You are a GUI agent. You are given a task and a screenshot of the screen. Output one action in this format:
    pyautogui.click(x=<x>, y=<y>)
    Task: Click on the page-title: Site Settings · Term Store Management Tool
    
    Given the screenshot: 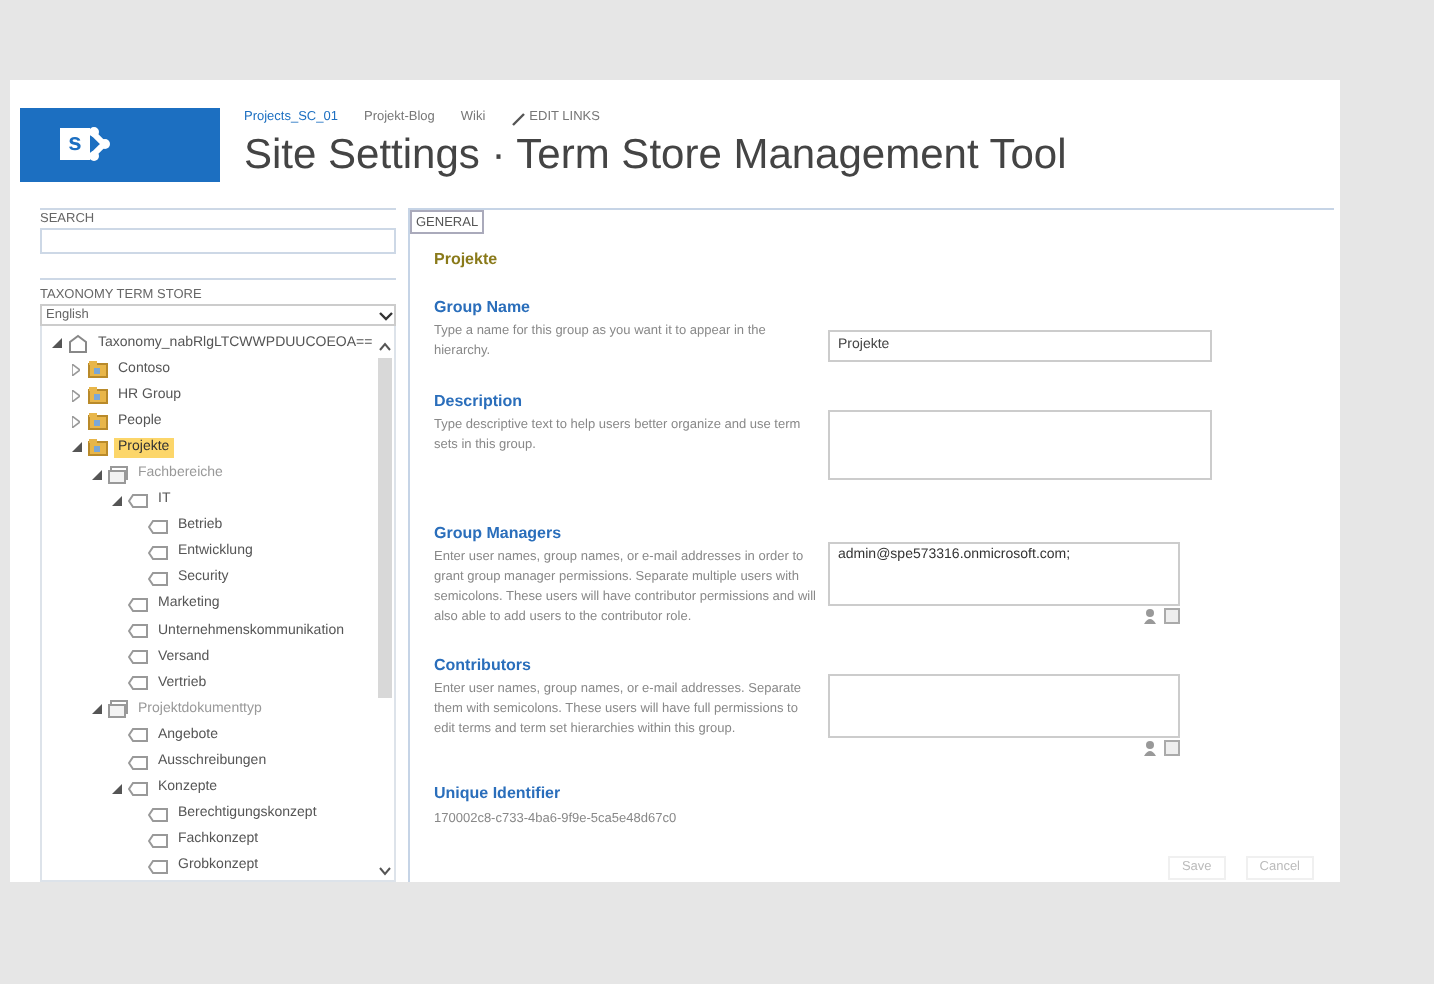 What is the action you would take?
    pyautogui.click(x=655, y=156)
    